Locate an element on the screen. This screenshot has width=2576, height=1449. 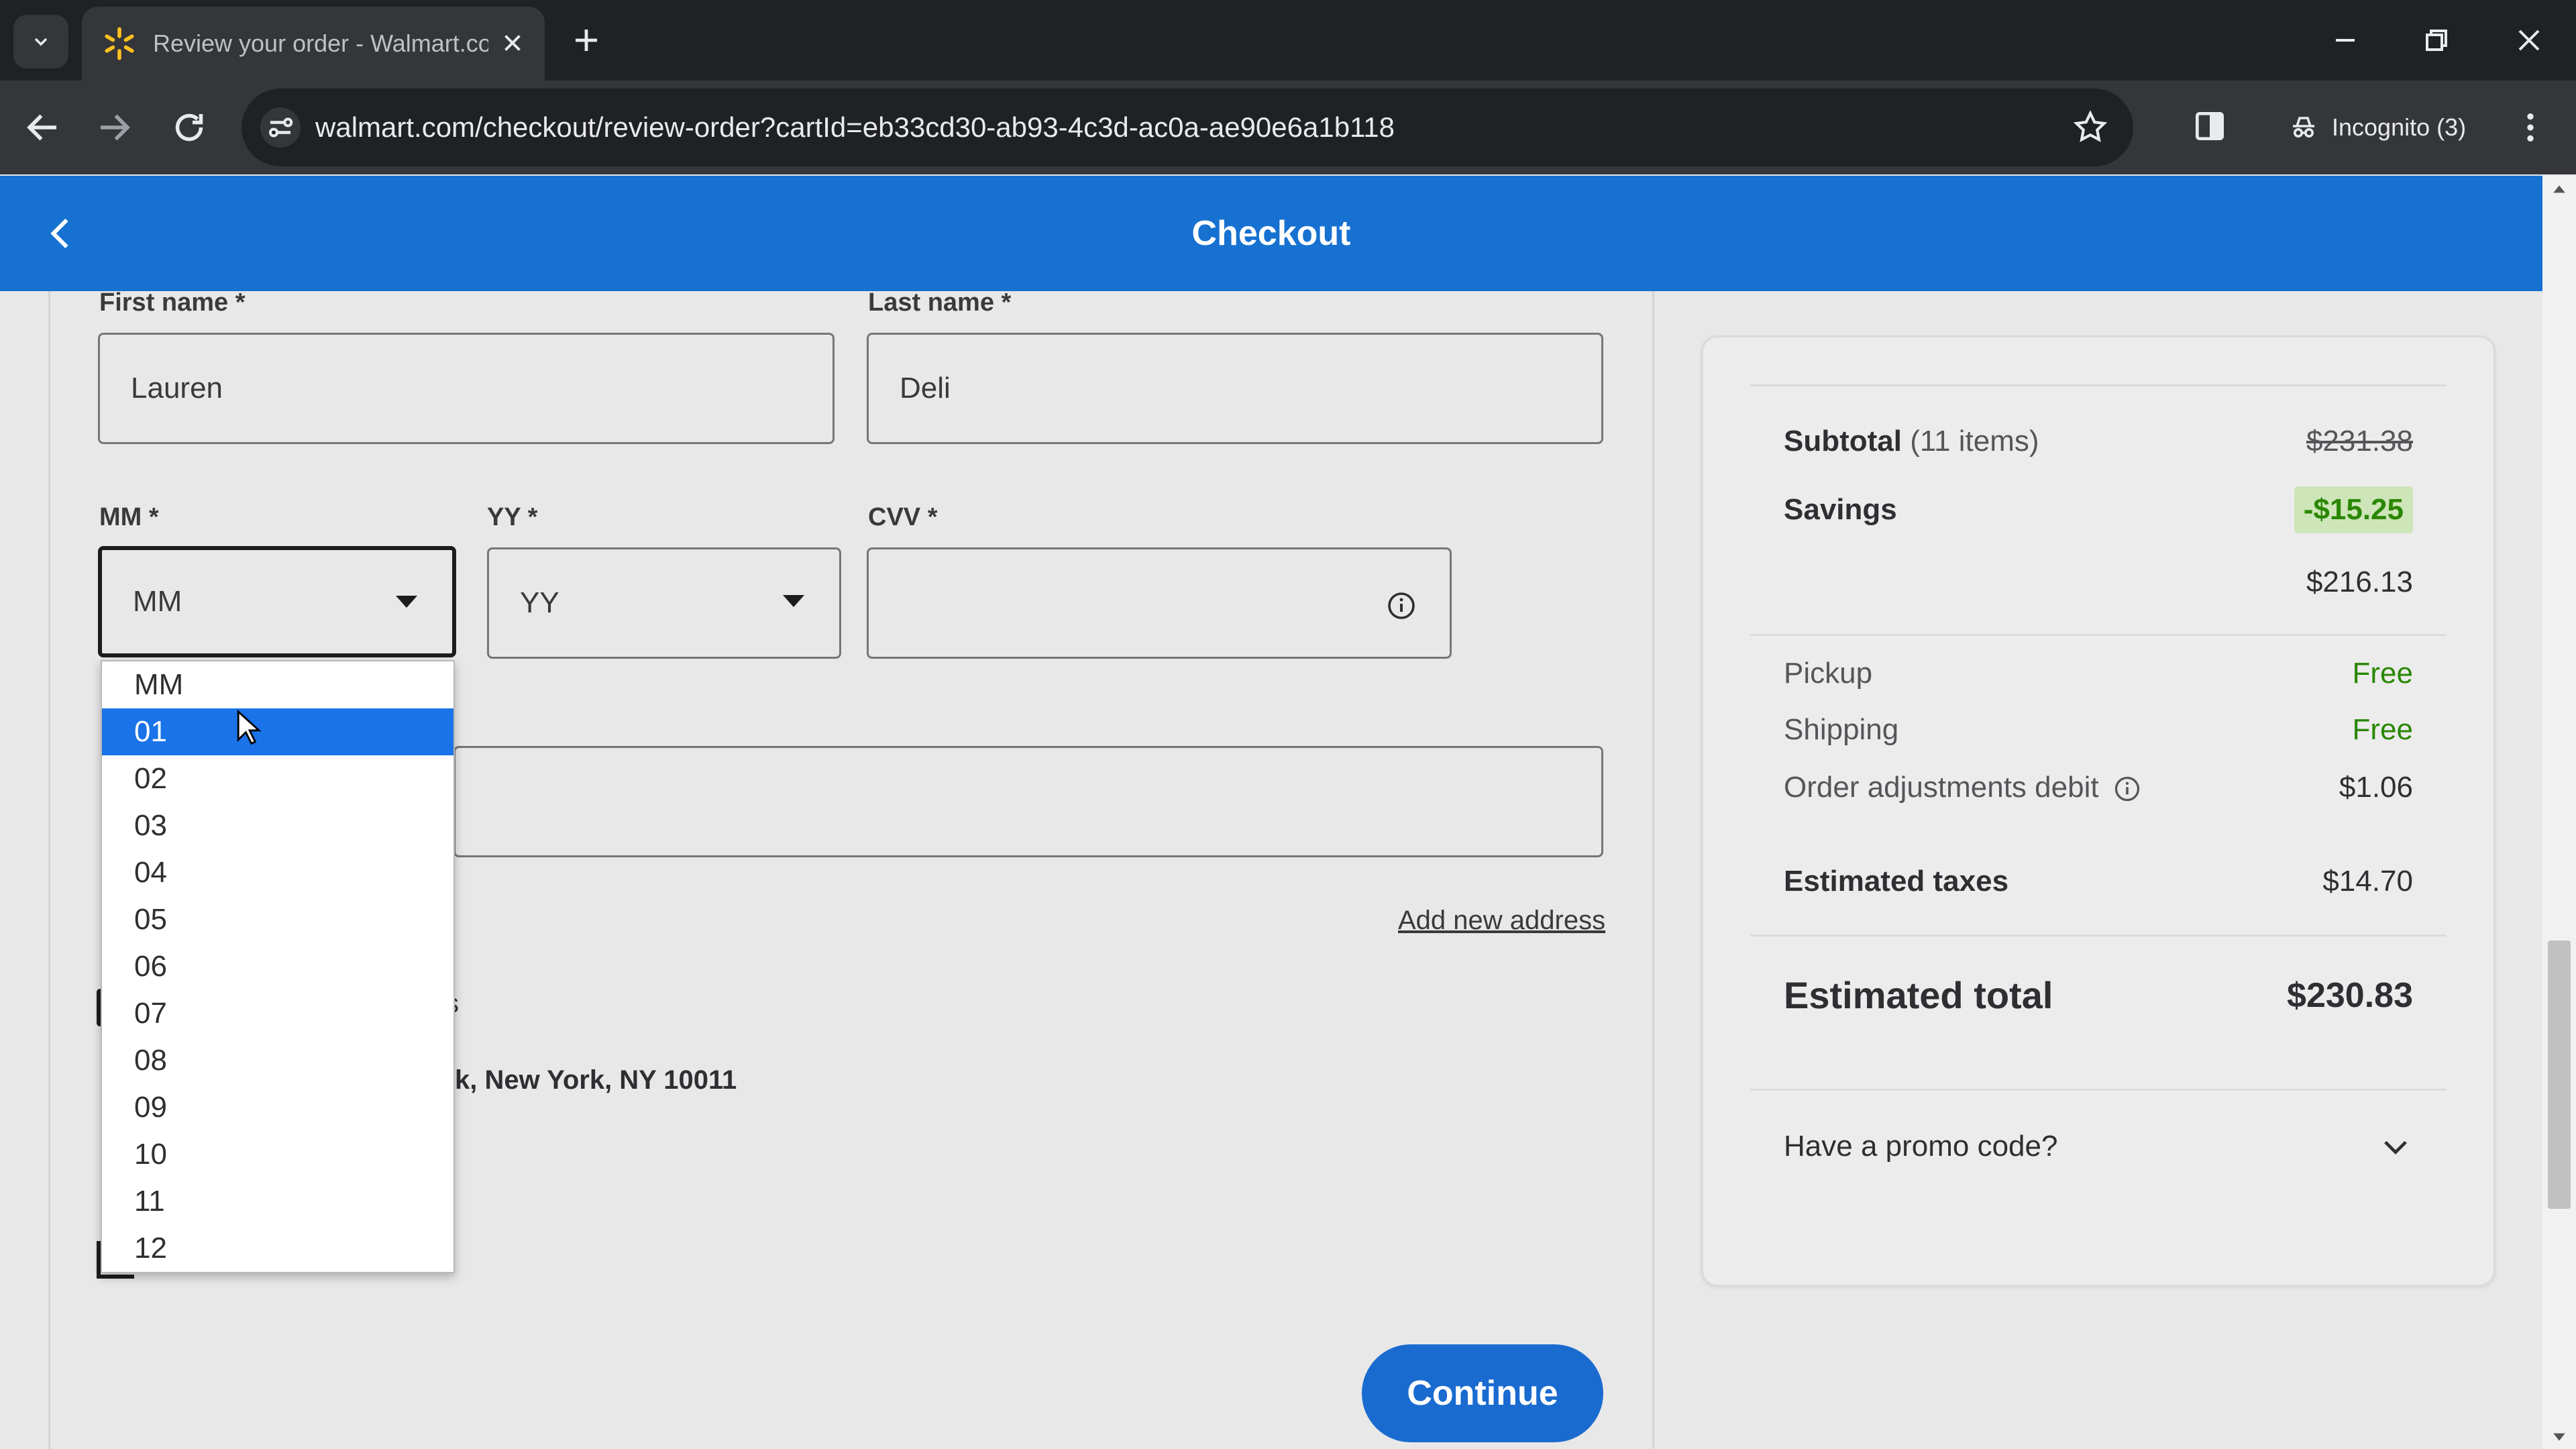
year-select-value: YY is located at coordinates (539, 602).